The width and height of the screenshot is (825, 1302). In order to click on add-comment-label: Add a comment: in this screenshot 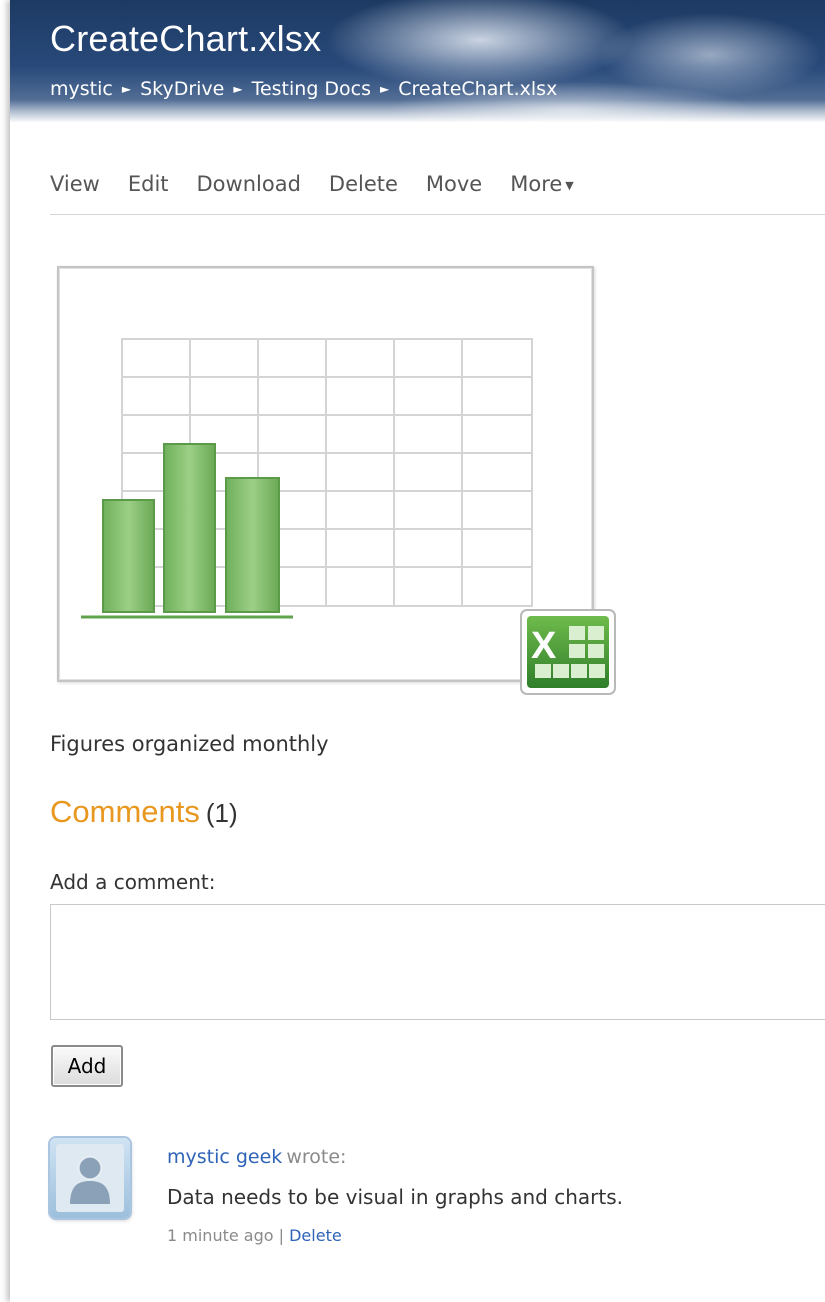, I will do `click(133, 882)`.